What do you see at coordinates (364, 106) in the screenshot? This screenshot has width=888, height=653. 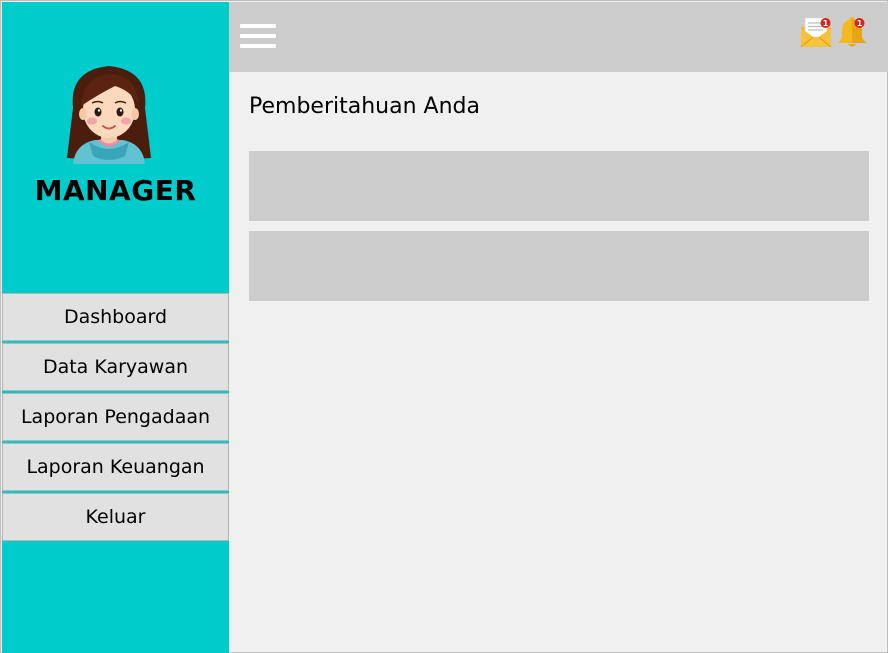 I see `page-title: Pemberitahuan Anda` at bounding box center [364, 106].